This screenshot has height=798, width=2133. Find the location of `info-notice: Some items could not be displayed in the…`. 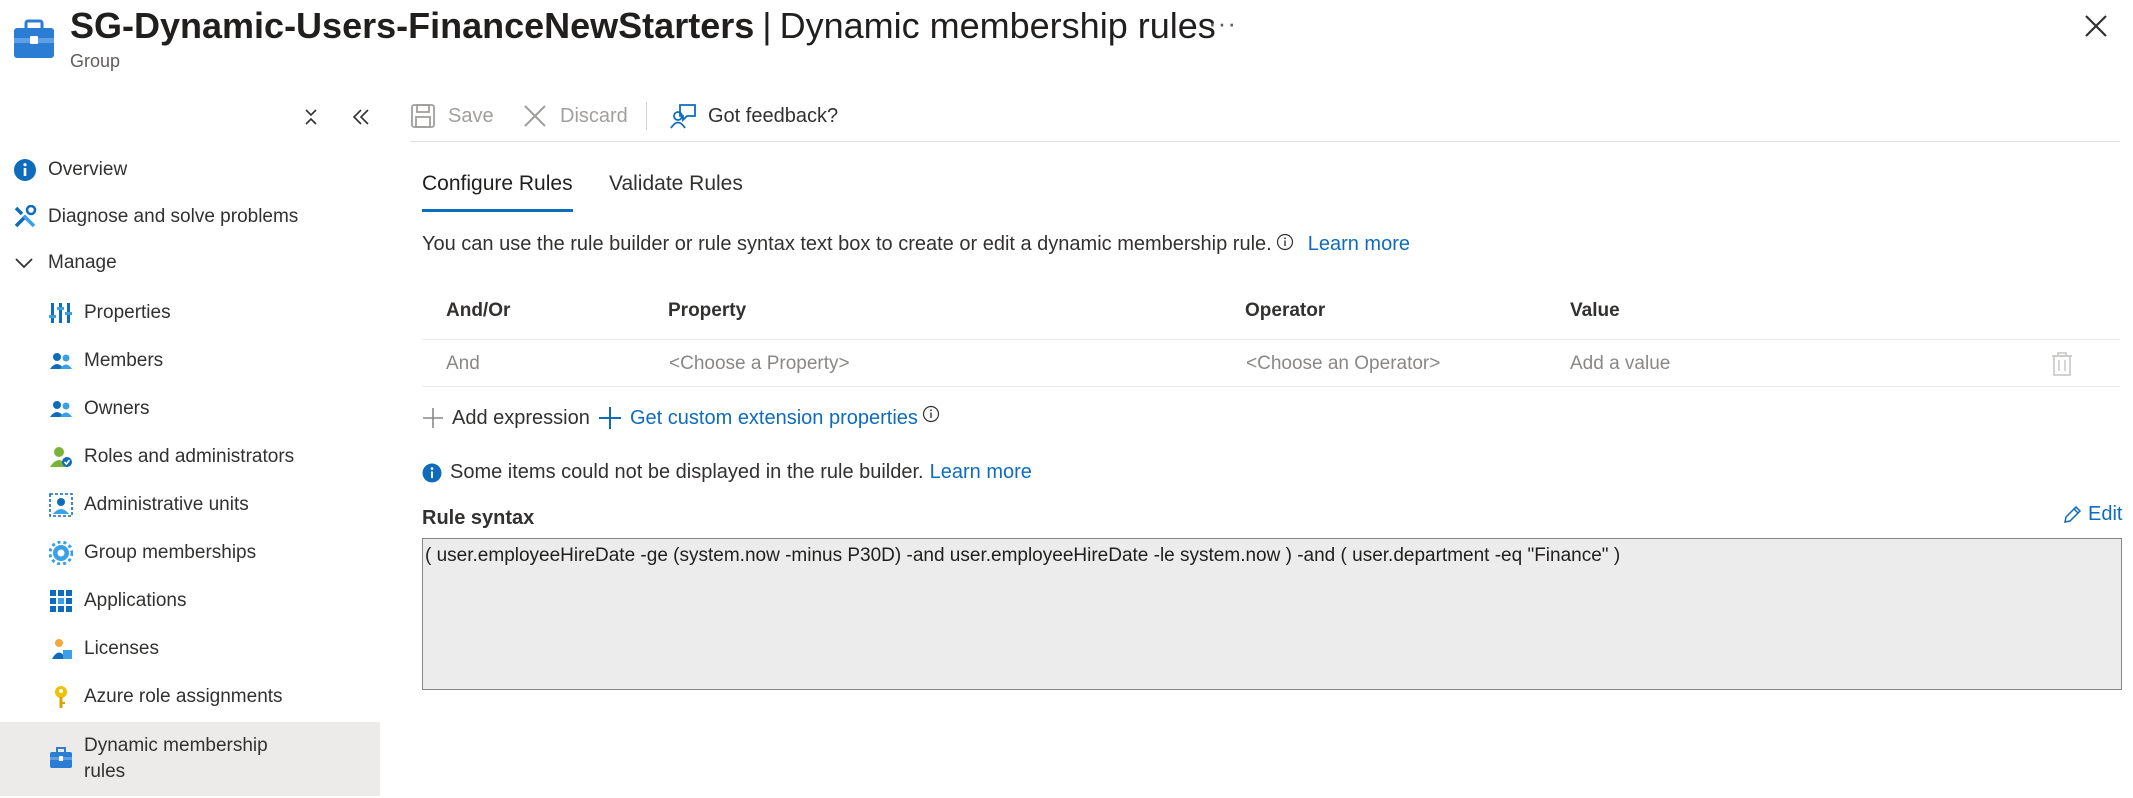

info-notice: Some items could not be displayed in the… is located at coordinates (727, 472).